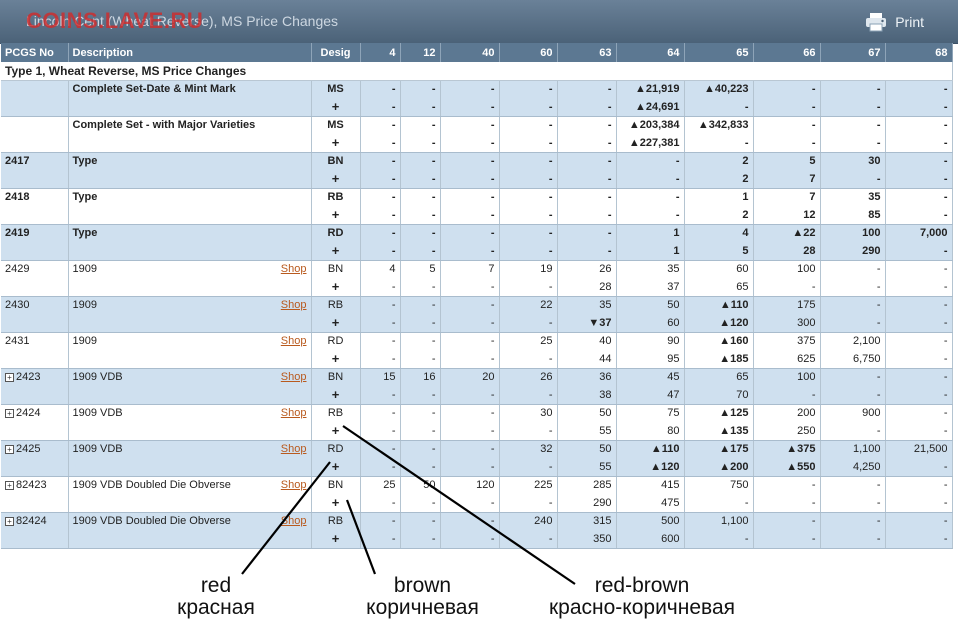 The image size is (958, 638). Describe the element at coordinates (787, 413) in the screenshot. I see `price-cell-66: 200` at that location.